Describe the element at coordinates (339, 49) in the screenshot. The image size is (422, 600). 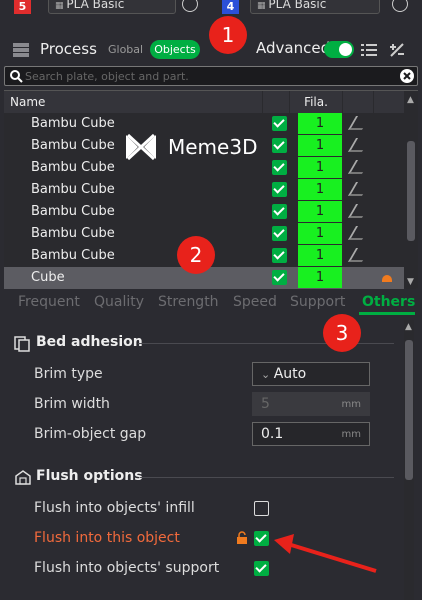
I see `advanced-switch` at that location.